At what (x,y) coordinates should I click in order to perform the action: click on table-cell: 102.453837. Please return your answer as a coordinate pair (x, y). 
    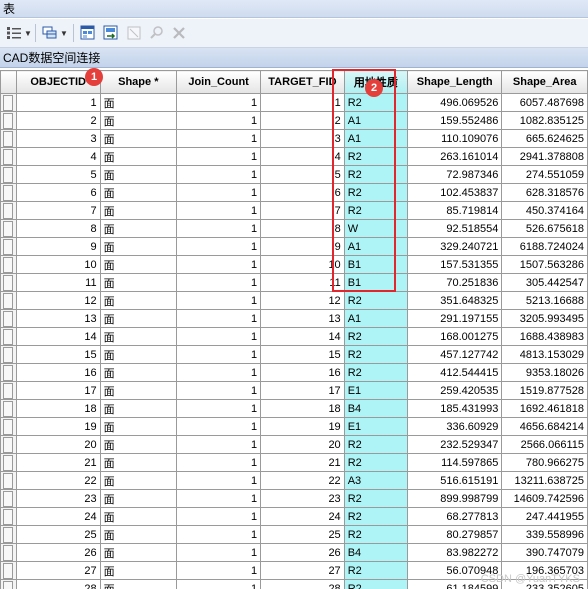
    Looking at the image, I should click on (455, 192).